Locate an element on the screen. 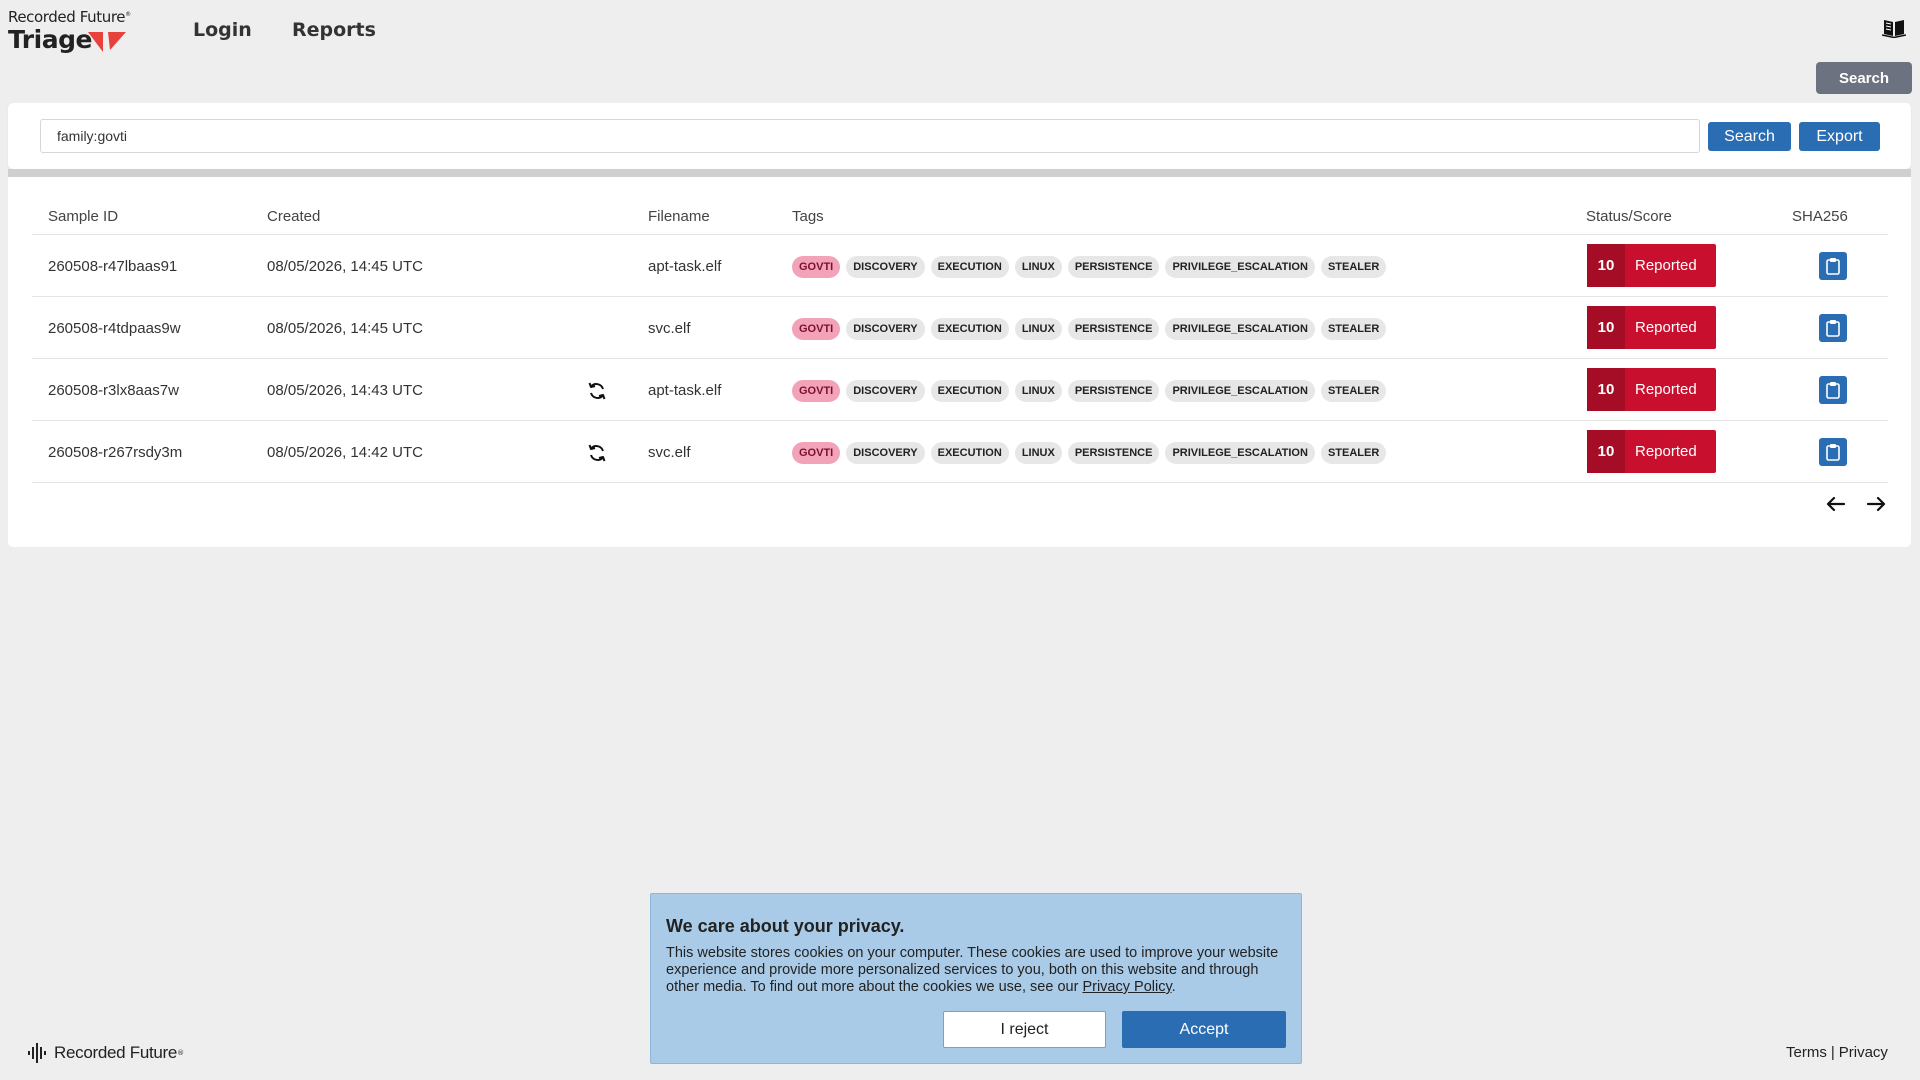 The width and height of the screenshot is (1920, 1080). created-date: 08/05/2026, 14:42 UTC is located at coordinates (345, 452).